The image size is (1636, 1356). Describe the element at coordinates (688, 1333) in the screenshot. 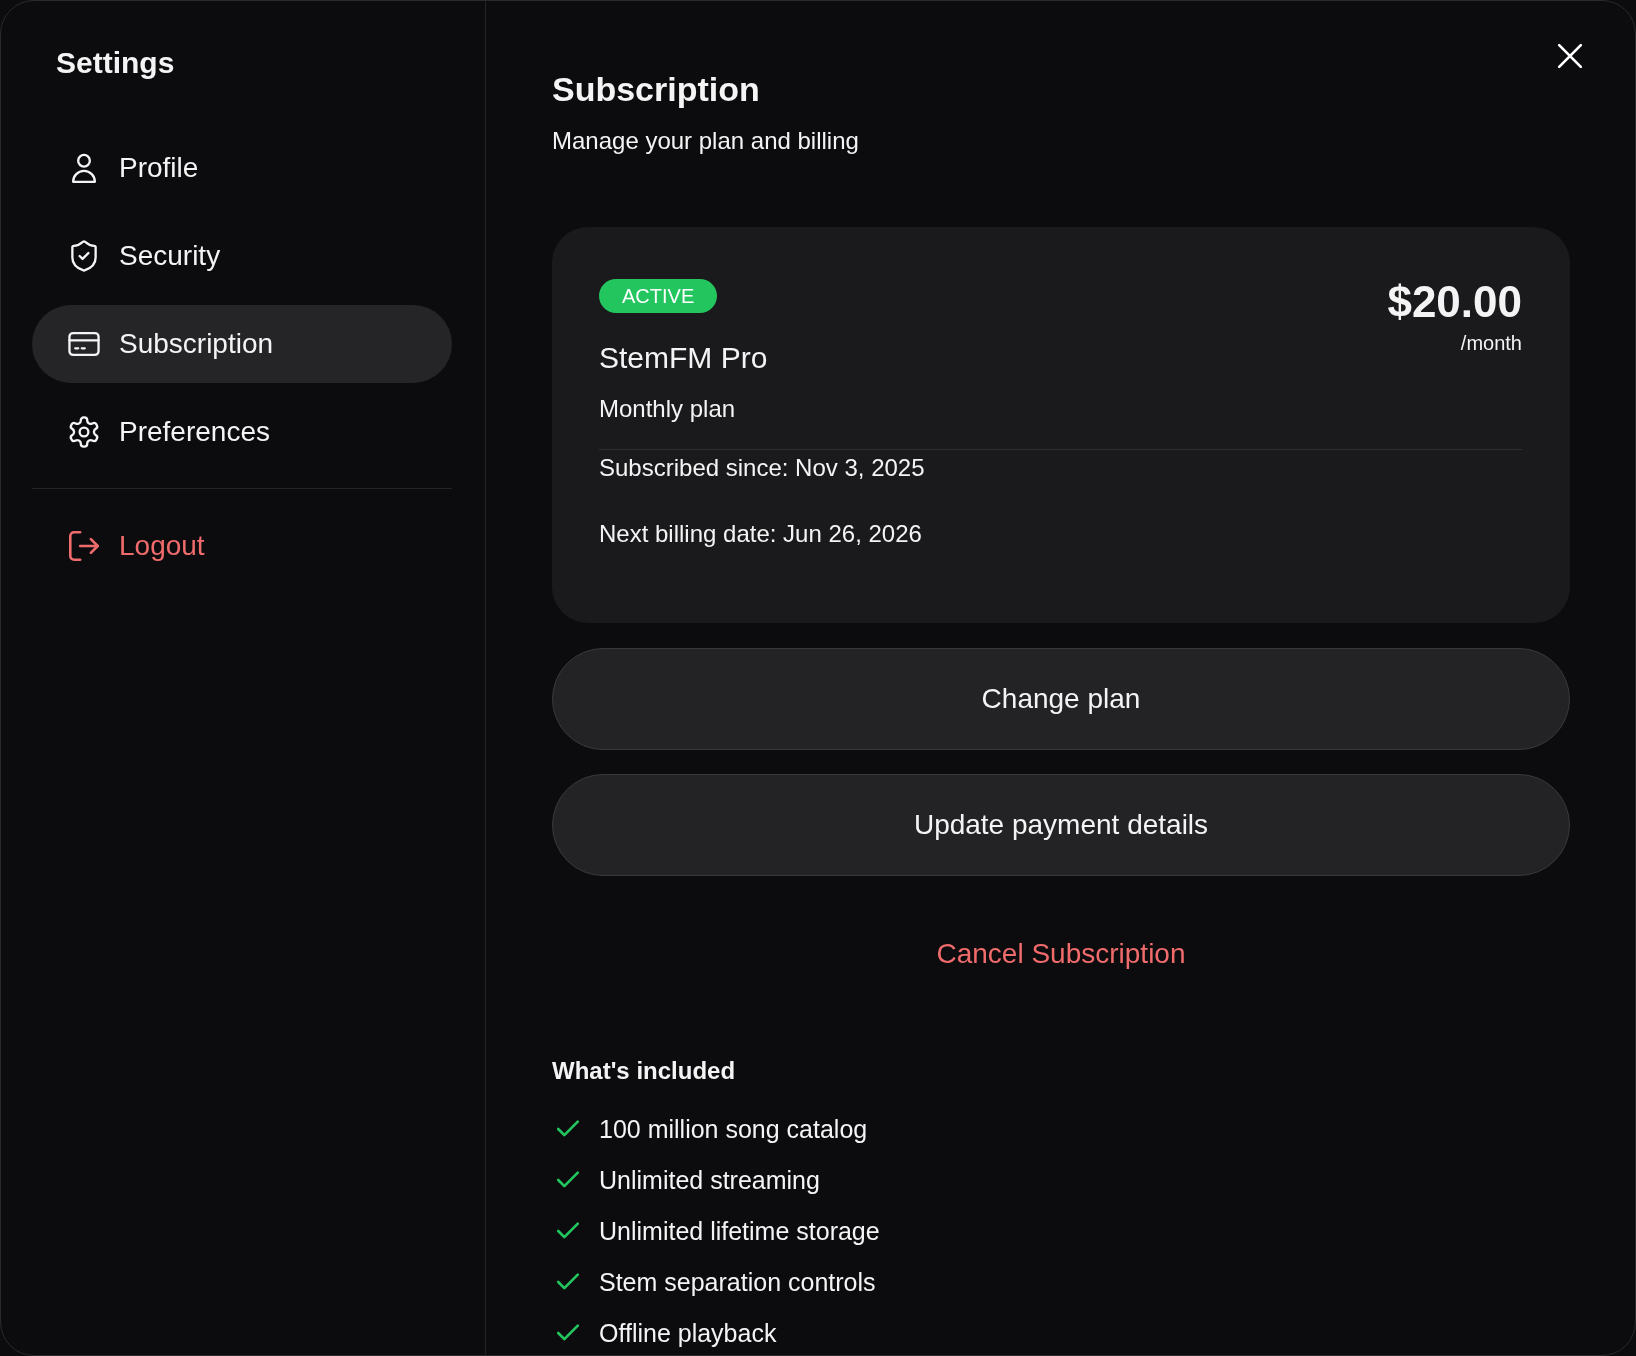

I see `feature-text: Offline playback` at that location.